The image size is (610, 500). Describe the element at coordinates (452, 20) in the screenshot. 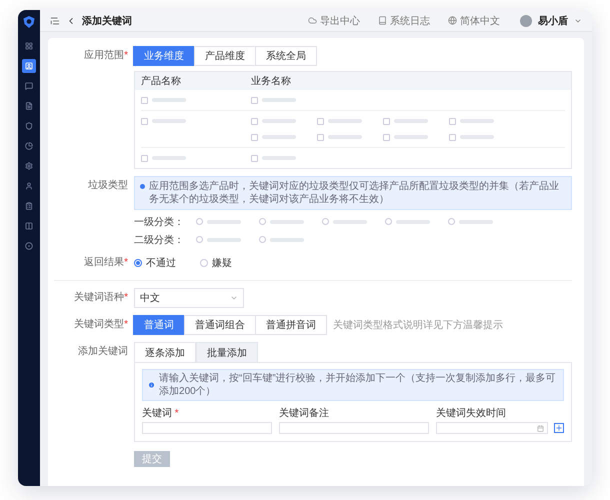

I see `globe-icon` at that location.